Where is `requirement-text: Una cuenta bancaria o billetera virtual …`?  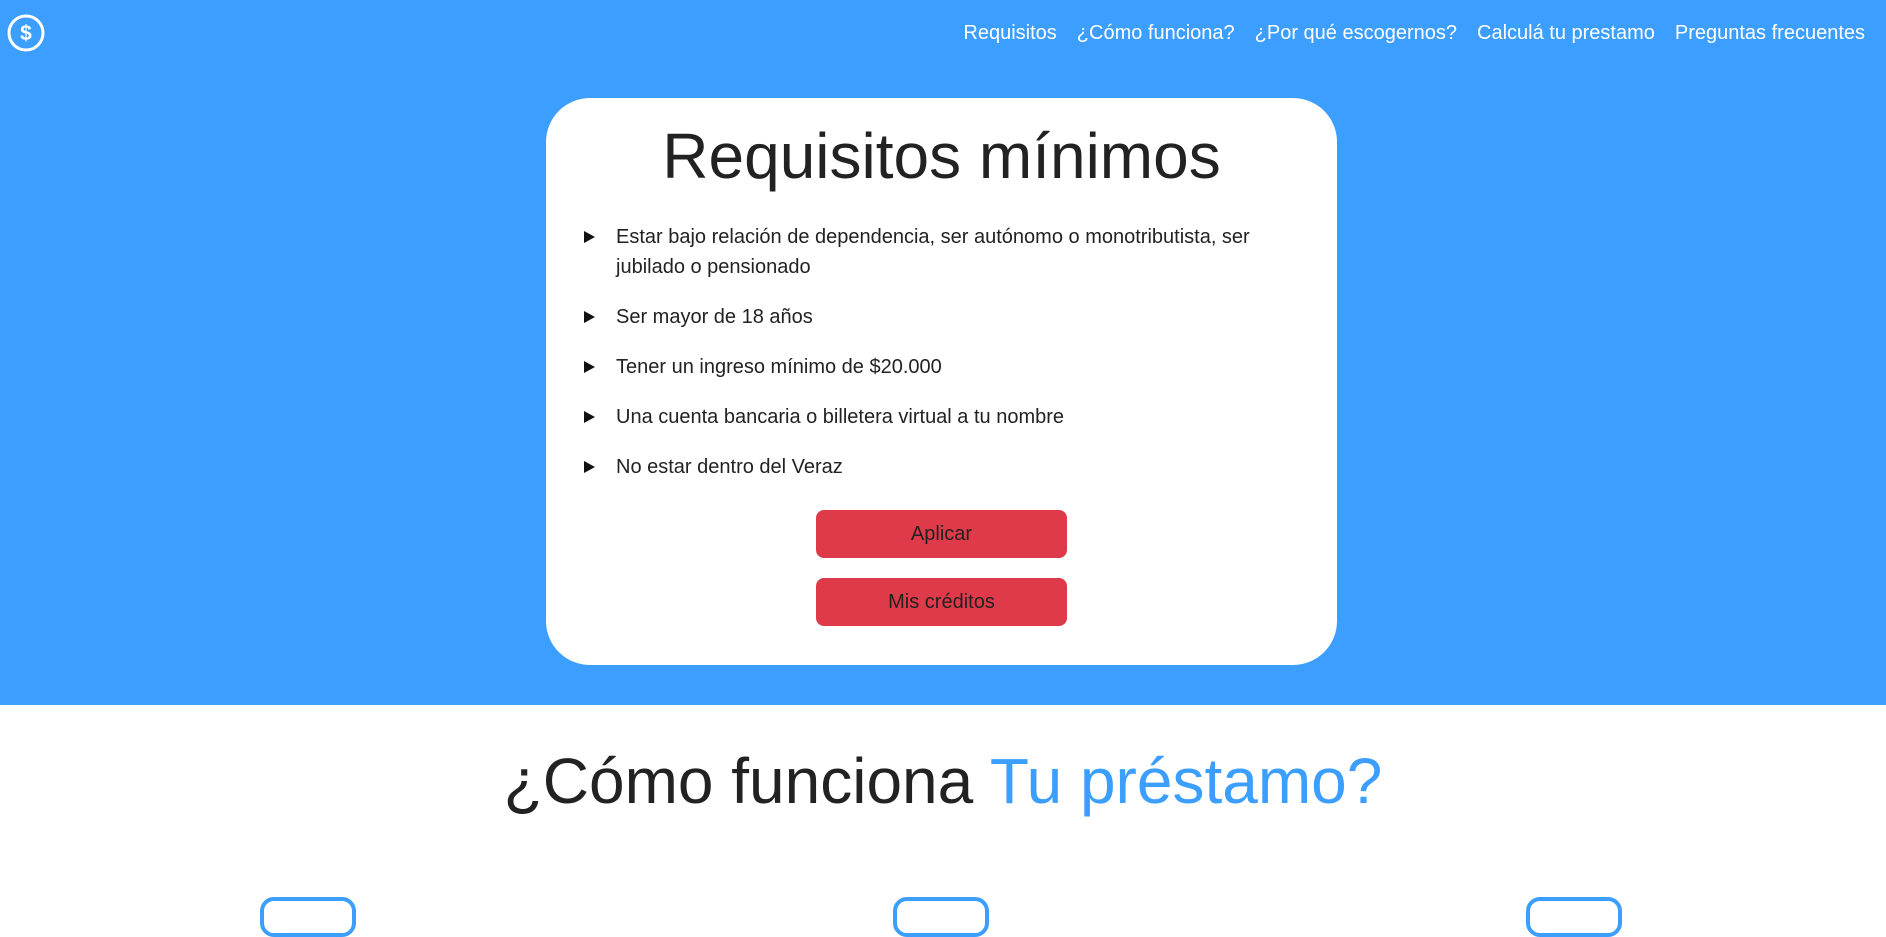
requirement-text: Una cuenta bancaria o billetera virtual … is located at coordinates (840, 417).